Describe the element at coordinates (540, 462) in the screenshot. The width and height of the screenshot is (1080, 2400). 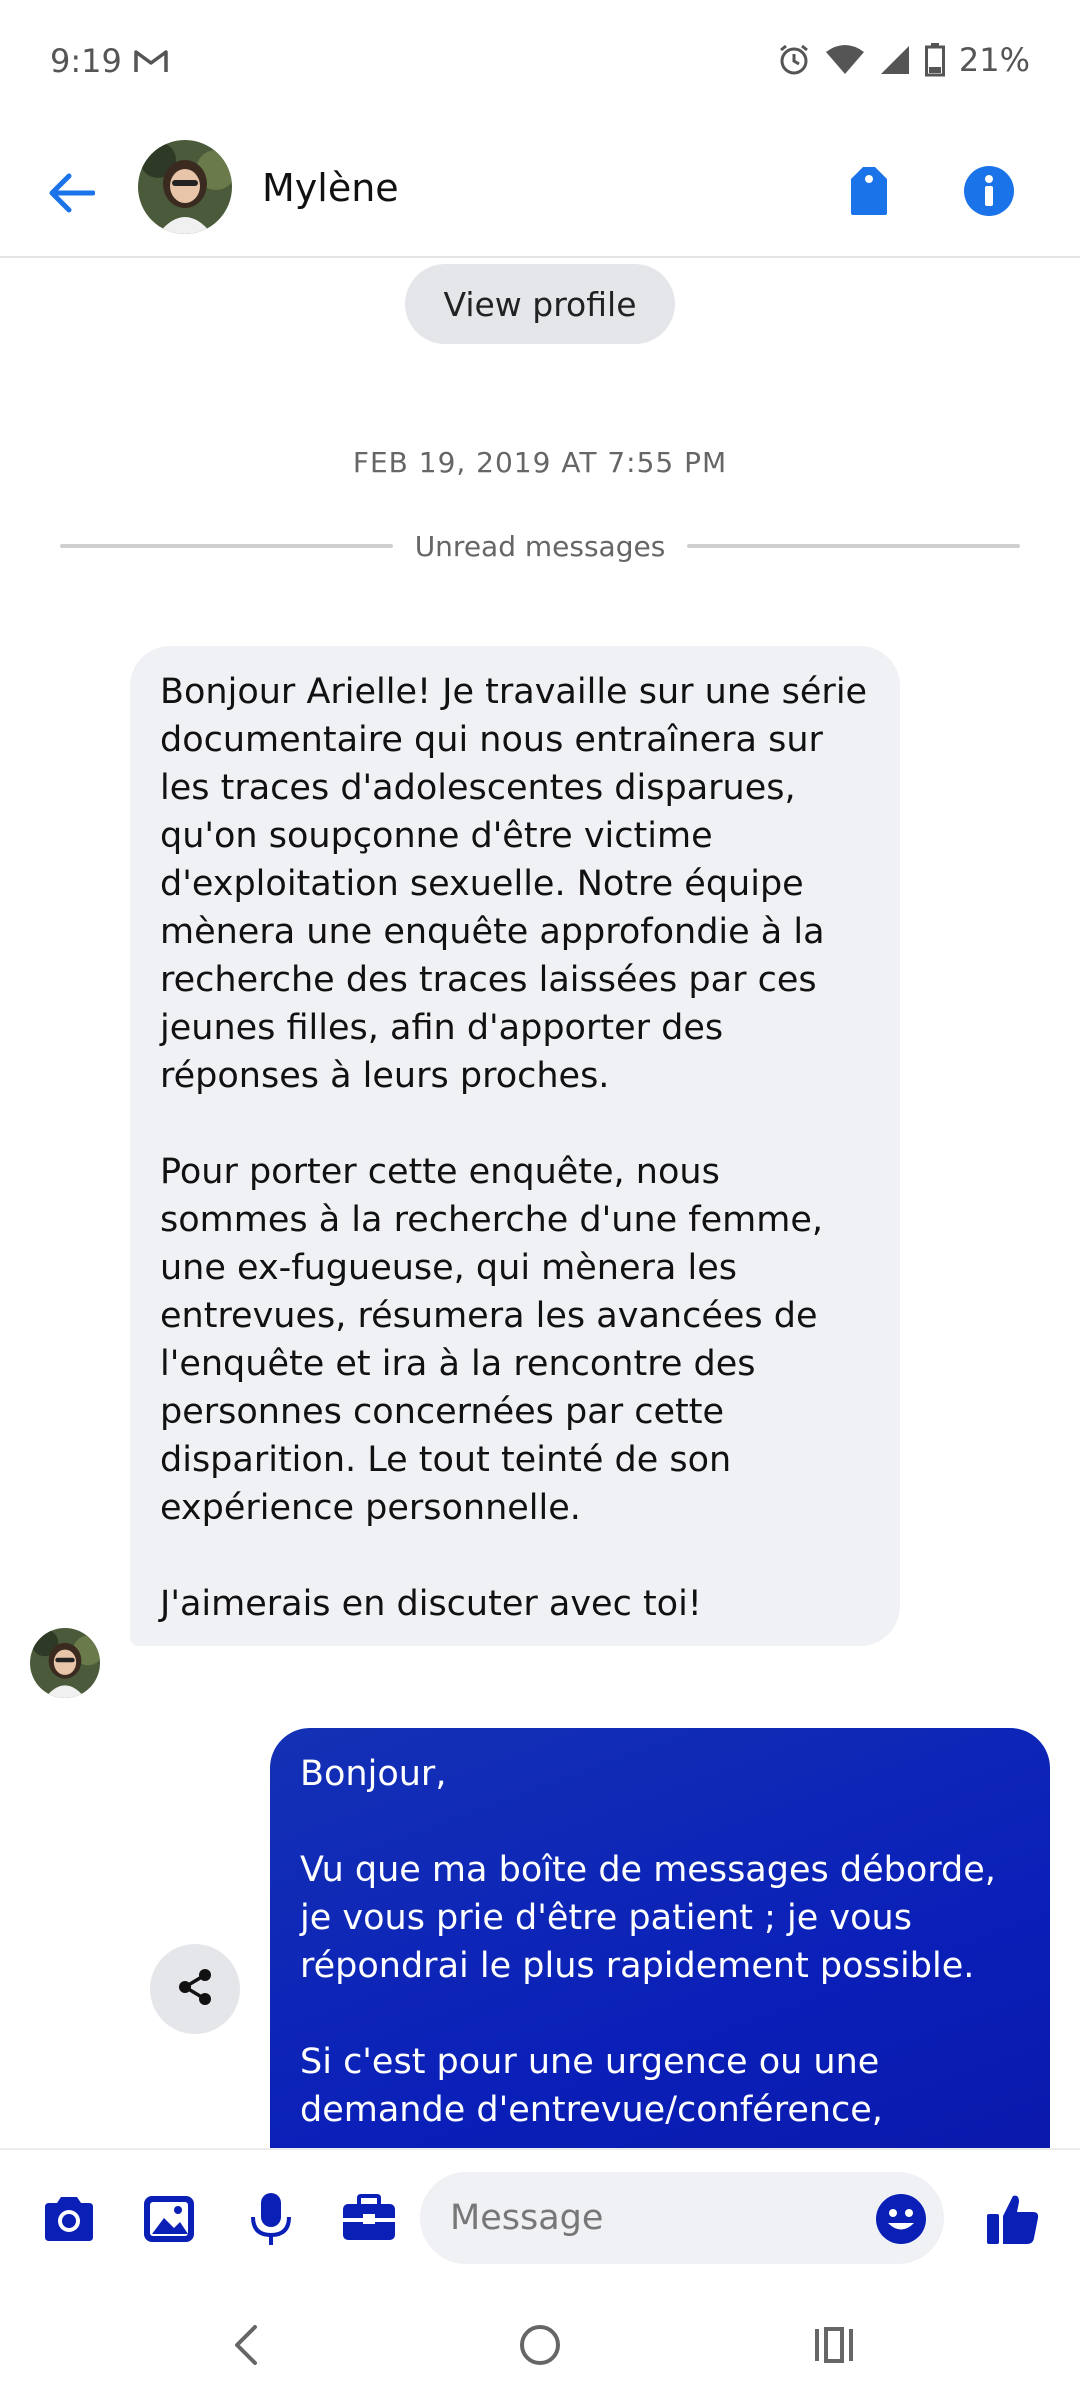
I see `message-timestamp: FEB 19, 2019 AT 7:55 PM` at that location.